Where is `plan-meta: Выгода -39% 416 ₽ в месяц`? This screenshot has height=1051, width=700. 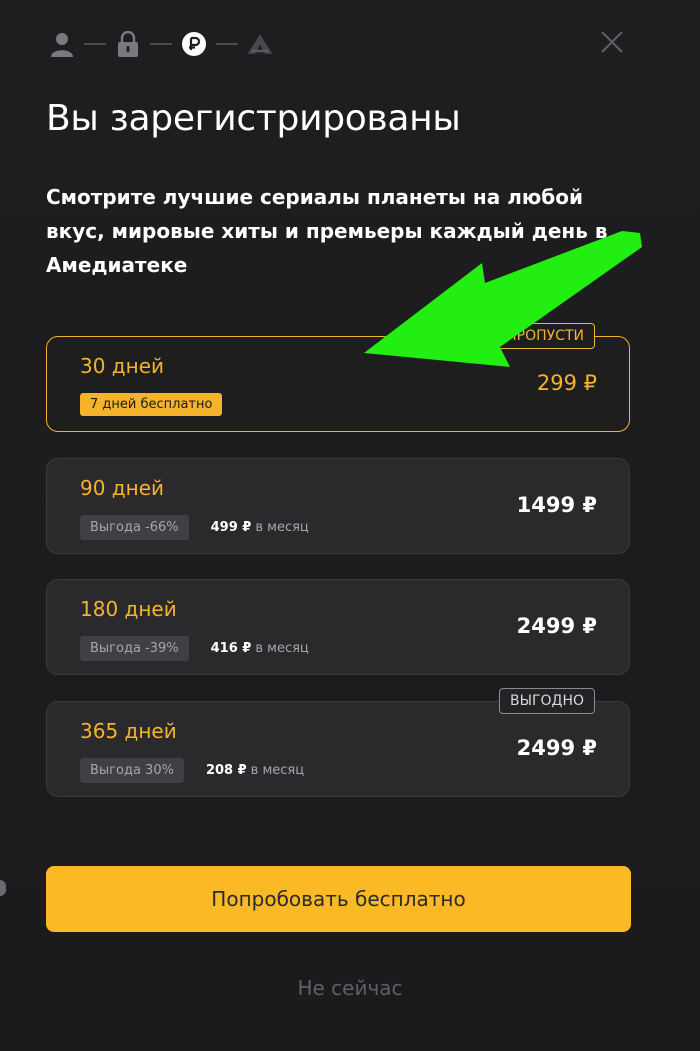
plan-meta: Выгода -39% 416 ₽ в месяц is located at coordinates (194, 648).